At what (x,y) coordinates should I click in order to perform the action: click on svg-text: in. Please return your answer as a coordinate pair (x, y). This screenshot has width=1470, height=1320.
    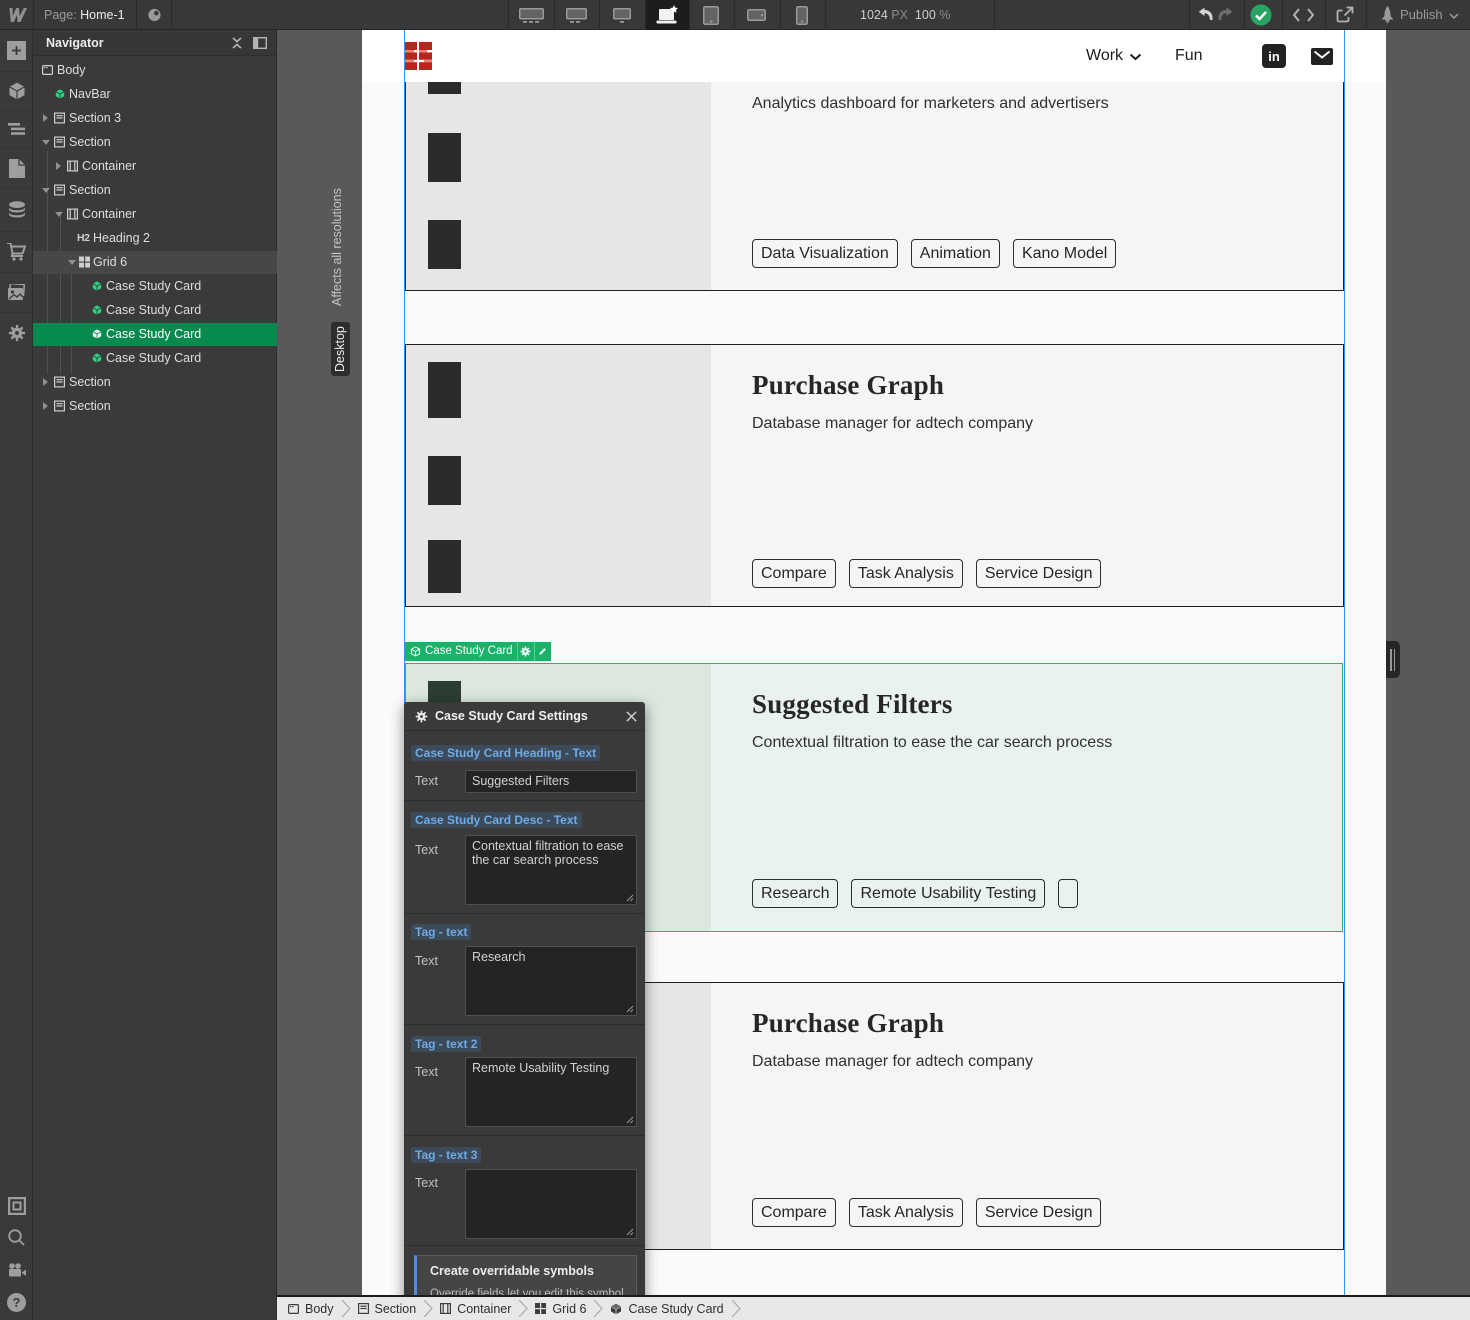
    Looking at the image, I should click on (1274, 56).